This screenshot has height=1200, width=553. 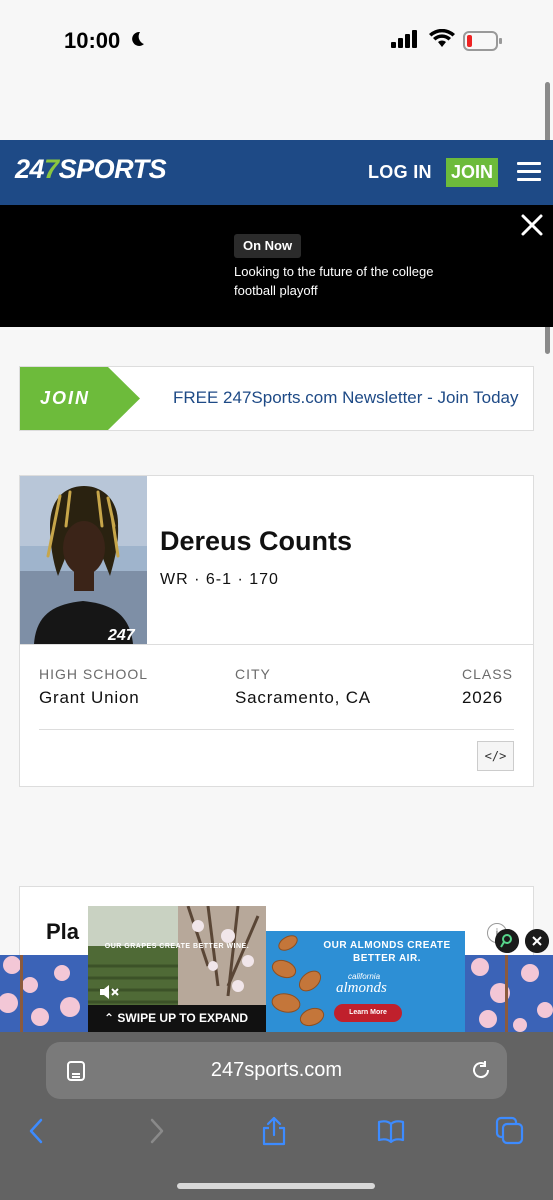 What do you see at coordinates (472, 172) in the screenshot?
I see `join-button: JOIN` at bounding box center [472, 172].